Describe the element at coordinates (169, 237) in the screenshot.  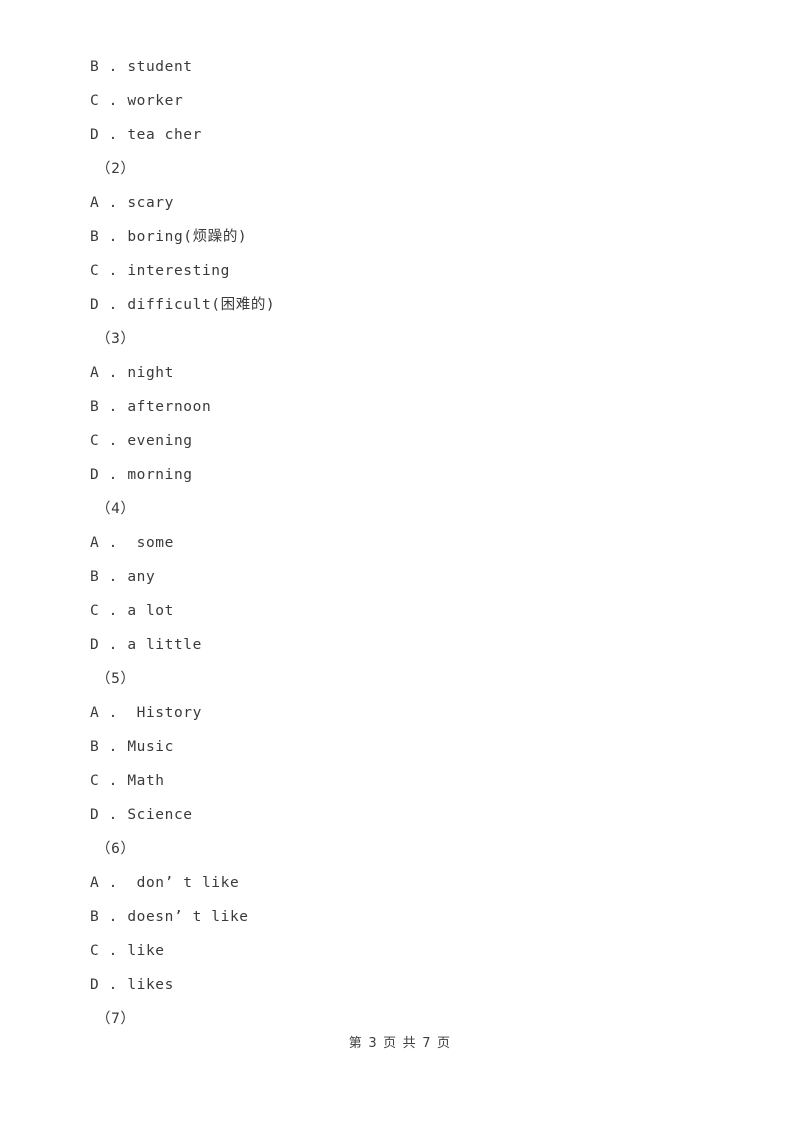
I see `answer-option: B . boring(烦躁的)` at that location.